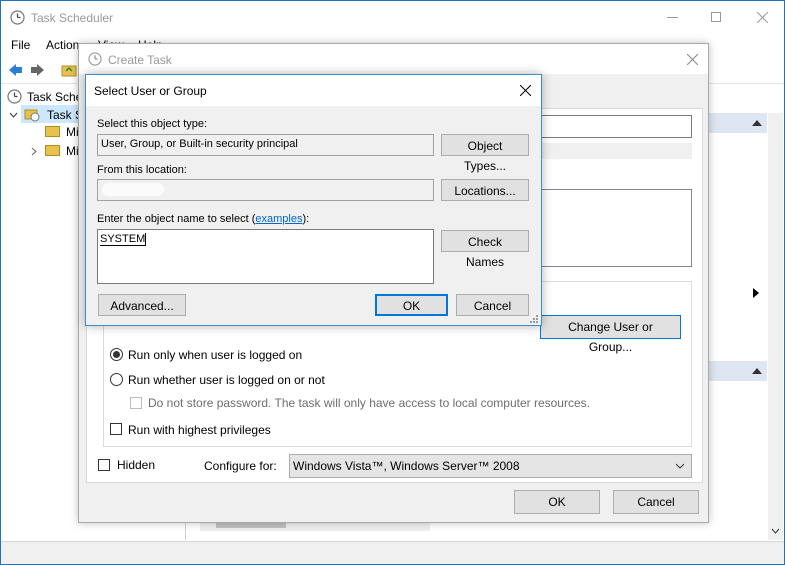 Image resolution: width=785 pixels, height=565 pixels. What do you see at coordinates (69, 70) in the screenshot?
I see `folder-up-icon` at bounding box center [69, 70].